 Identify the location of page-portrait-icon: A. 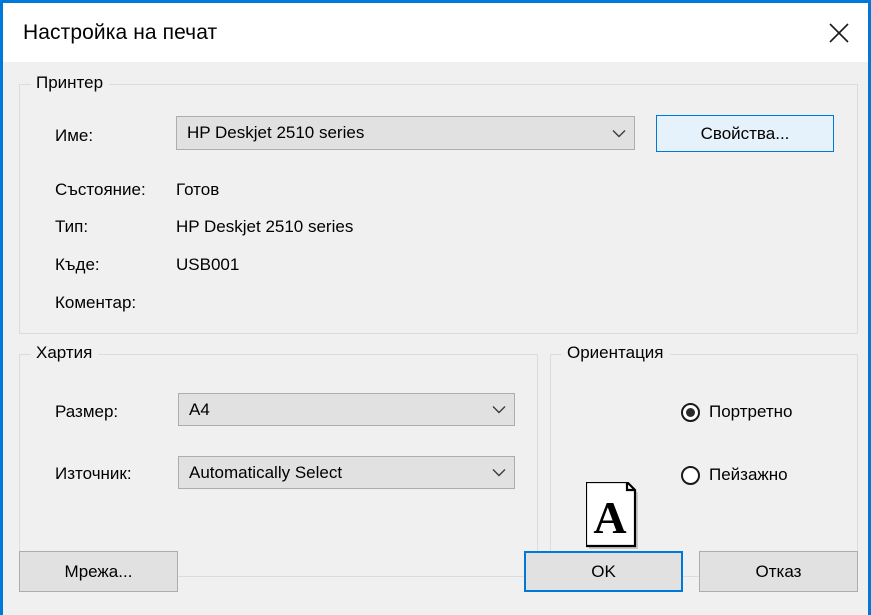
(612, 516).